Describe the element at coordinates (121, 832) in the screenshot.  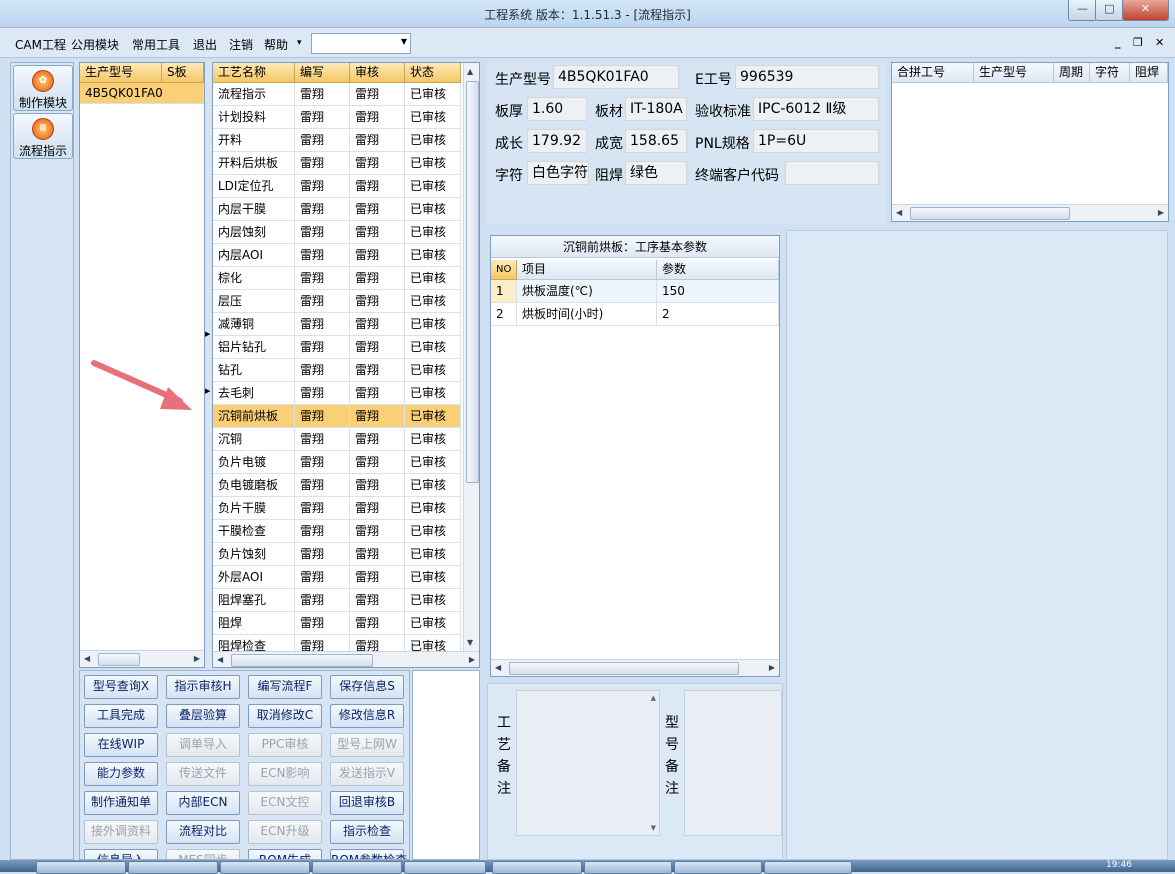
I see `action-button: 接外调资料` at that location.